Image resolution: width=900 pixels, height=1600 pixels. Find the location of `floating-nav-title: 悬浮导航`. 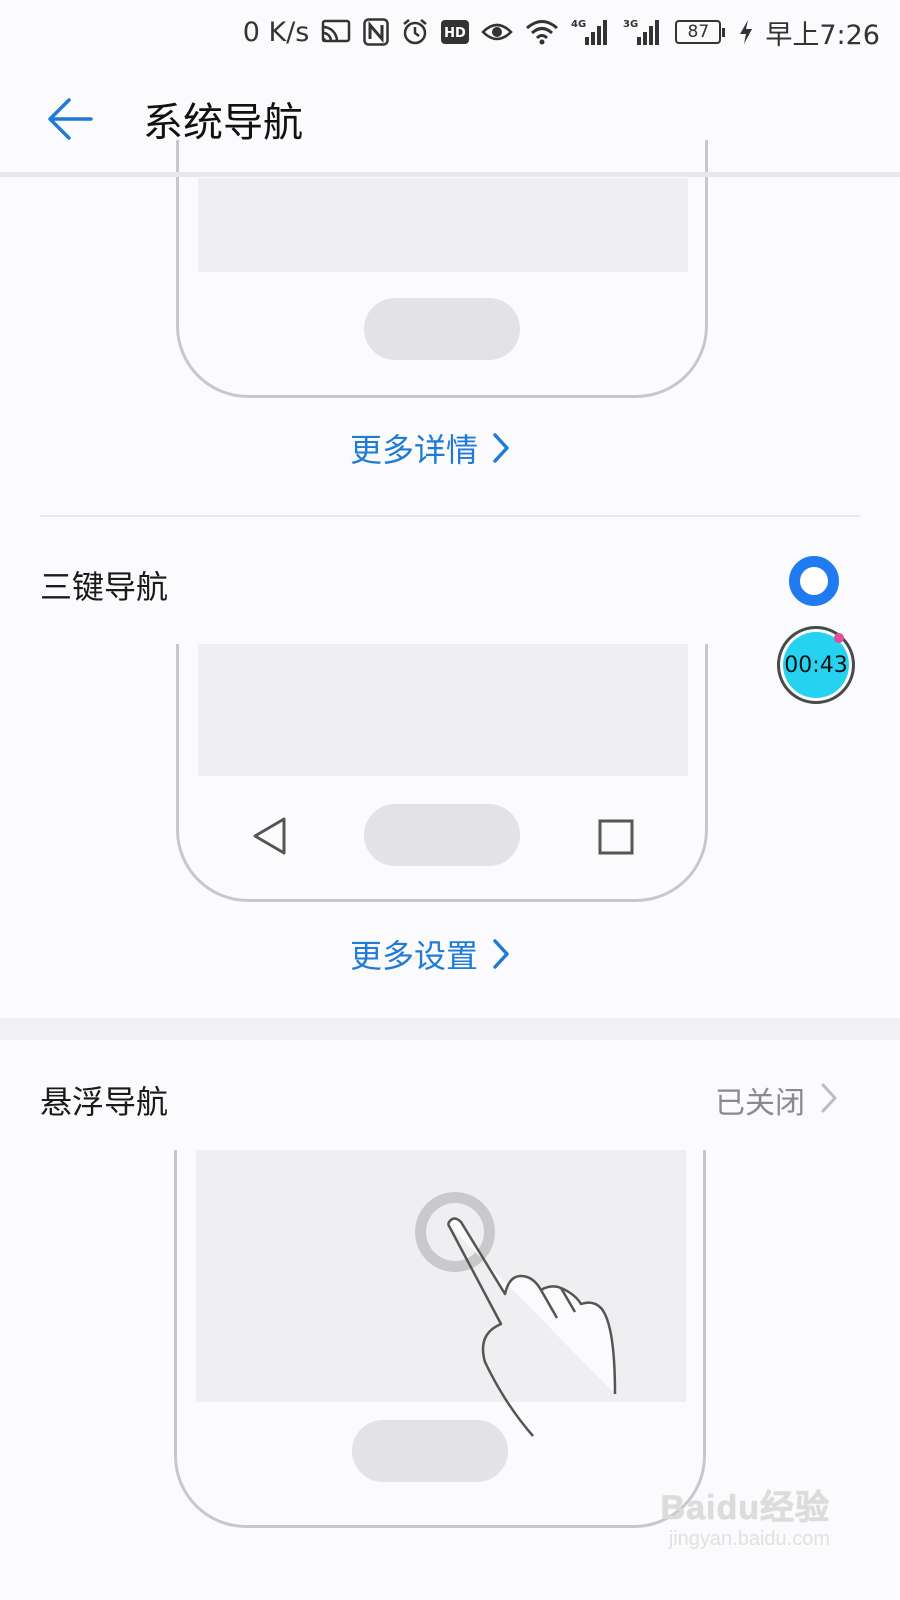

floating-nav-title: 悬浮导航 is located at coordinates (104, 1102).